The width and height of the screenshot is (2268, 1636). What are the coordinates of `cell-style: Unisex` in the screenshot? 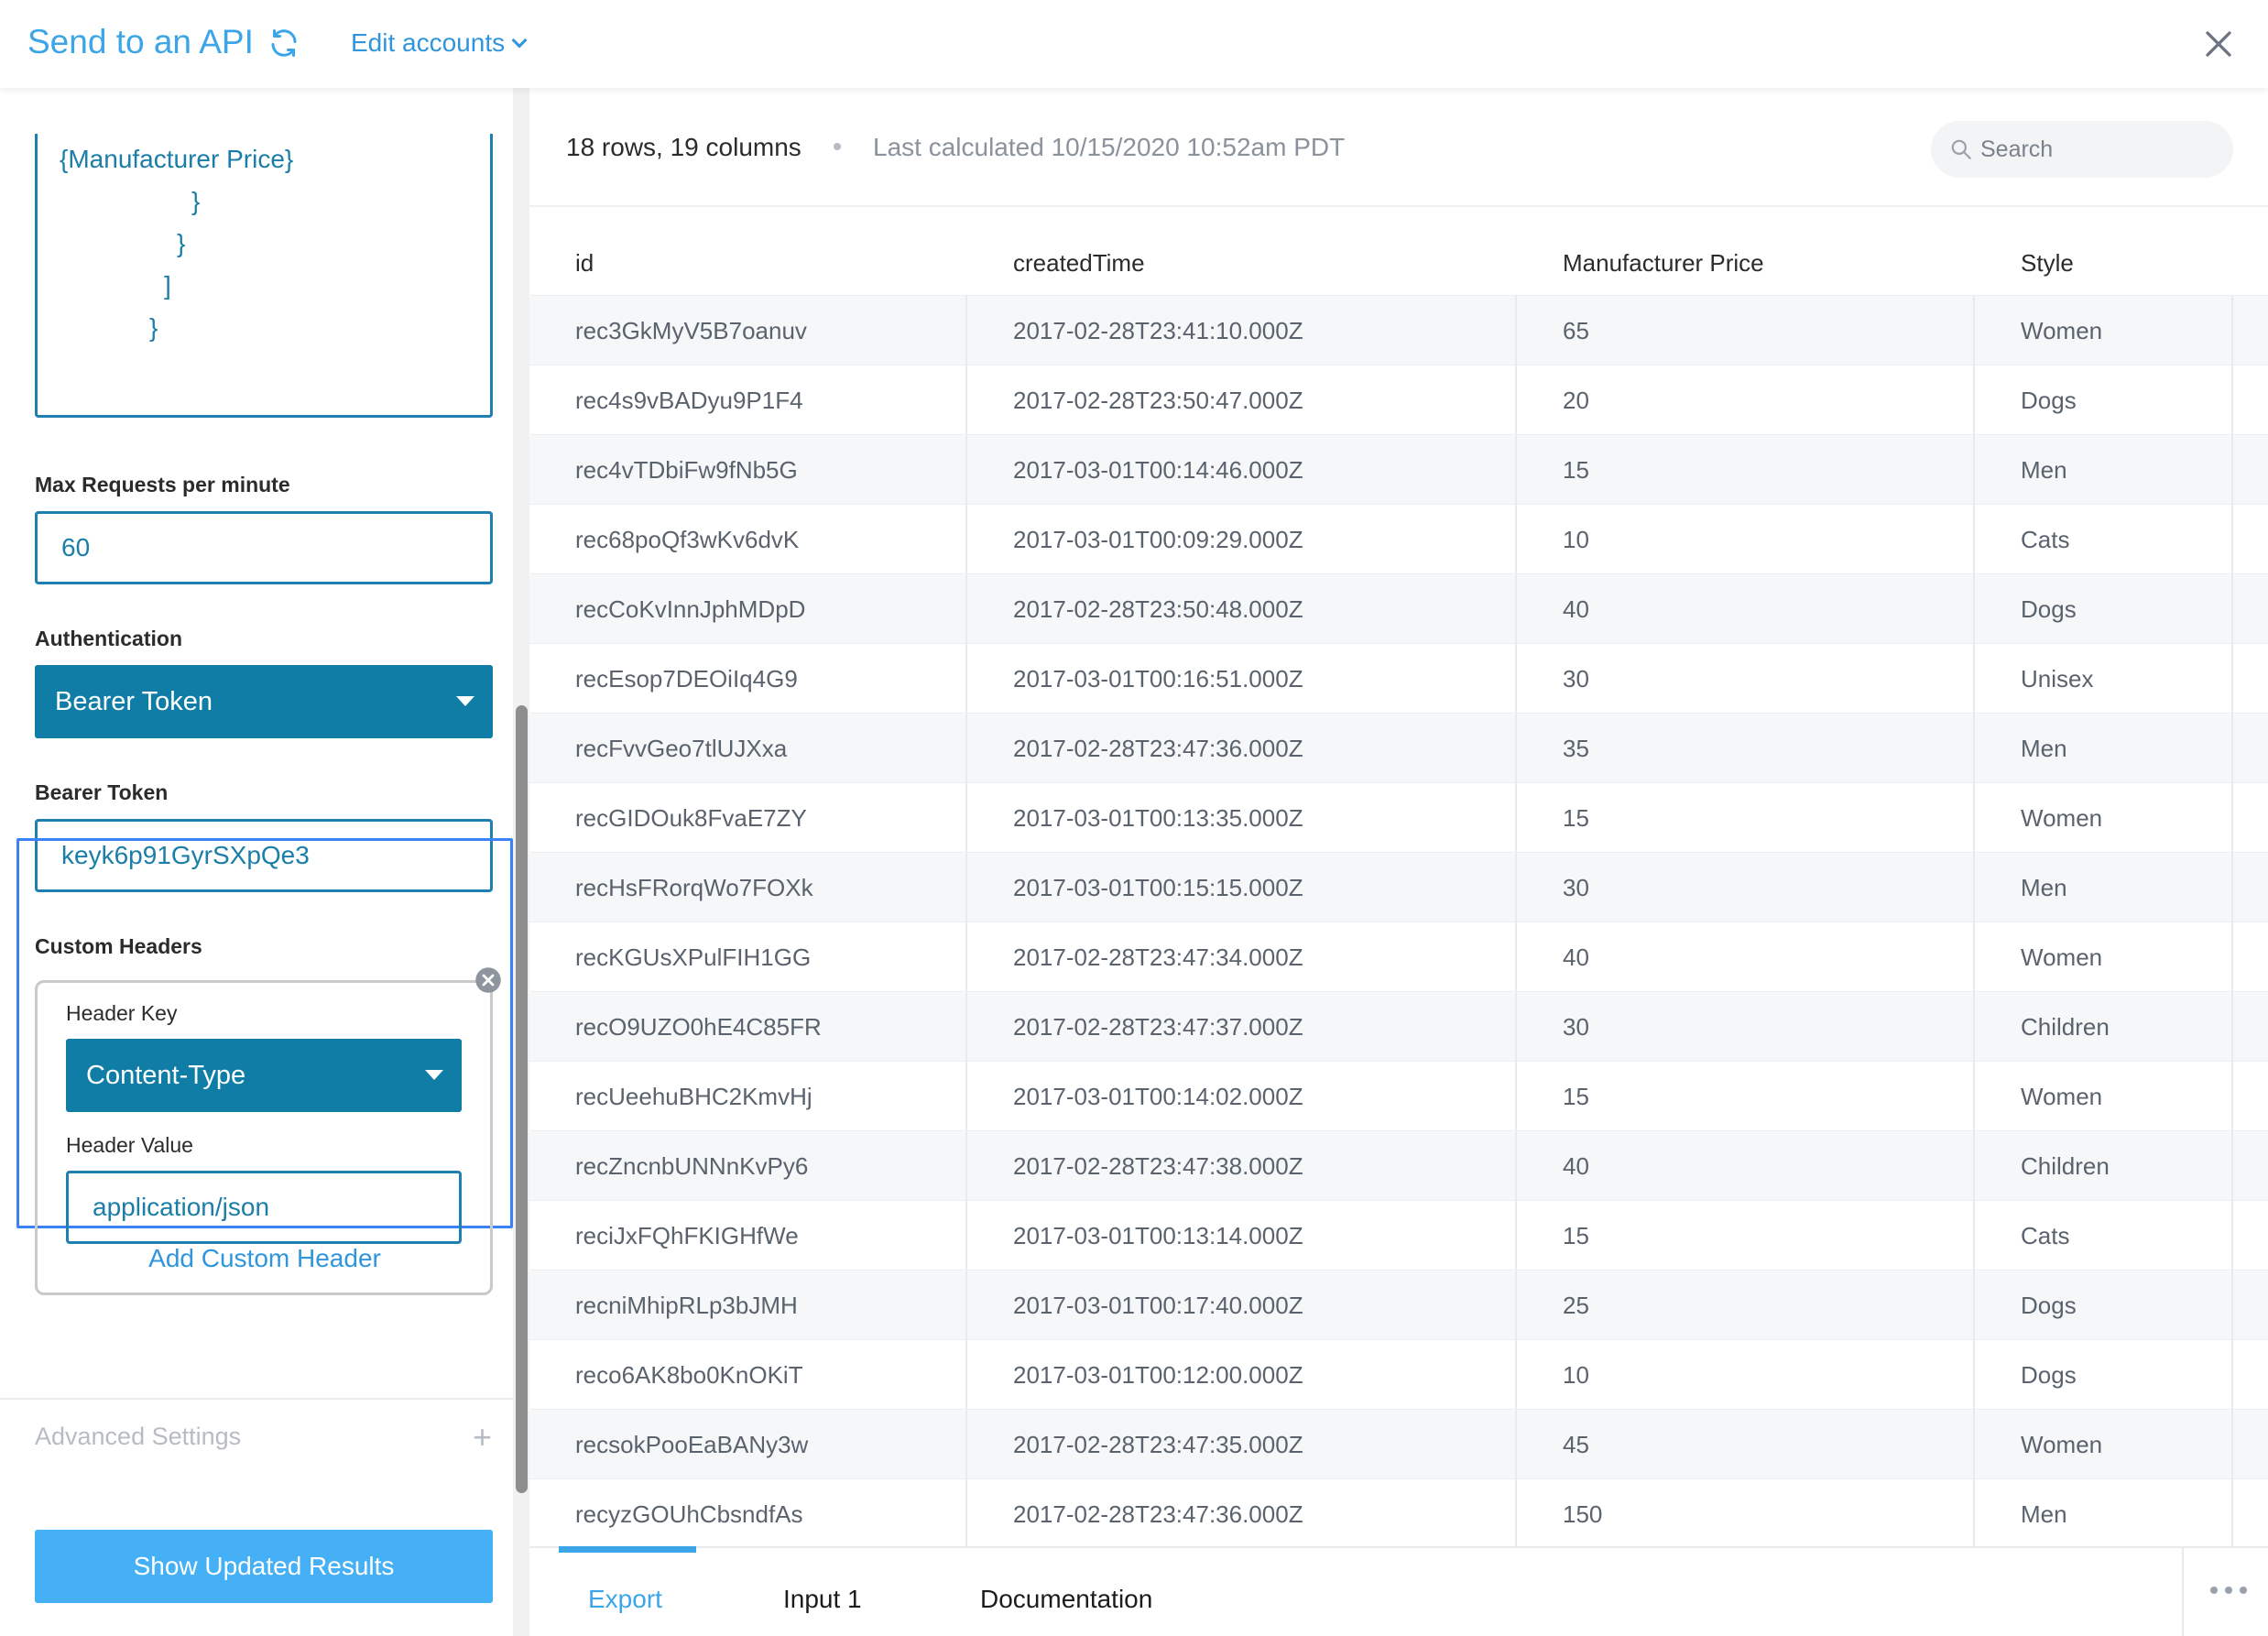 It's located at (2057, 678).